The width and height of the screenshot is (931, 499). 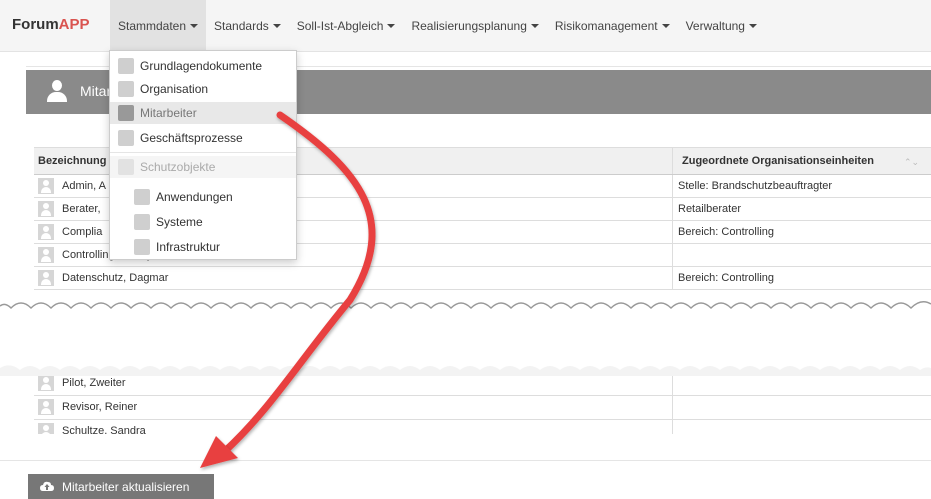 What do you see at coordinates (35, 24) in the screenshot?
I see `brand-forum: Forum` at bounding box center [35, 24].